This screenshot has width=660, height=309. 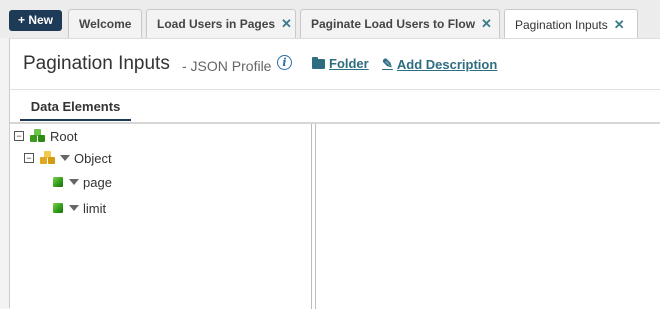 What do you see at coordinates (349, 63) in the screenshot?
I see `folder-link-label: Folder` at bounding box center [349, 63].